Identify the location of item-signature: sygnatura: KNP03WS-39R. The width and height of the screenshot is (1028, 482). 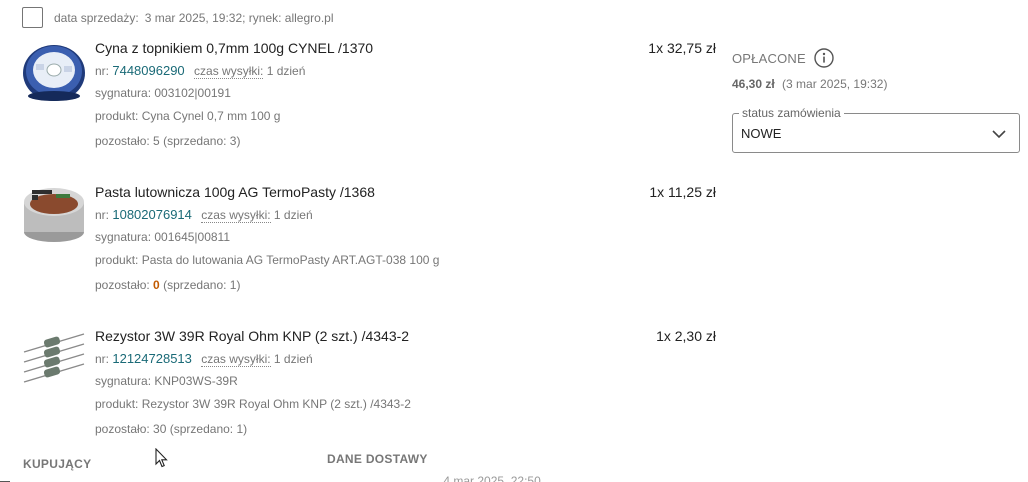
(166, 381).